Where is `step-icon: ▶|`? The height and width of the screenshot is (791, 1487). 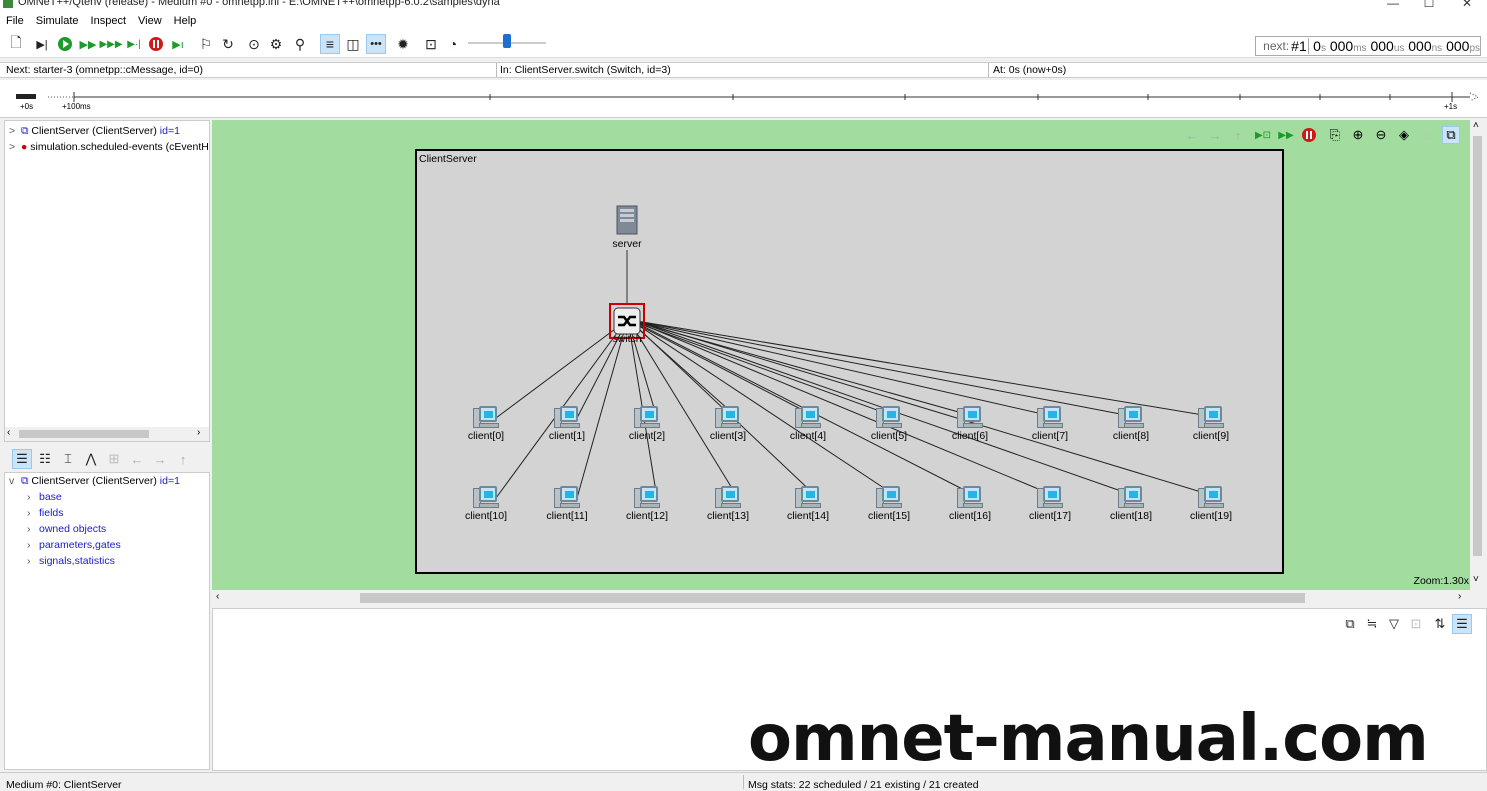
step-icon: ▶| is located at coordinates (42, 44).